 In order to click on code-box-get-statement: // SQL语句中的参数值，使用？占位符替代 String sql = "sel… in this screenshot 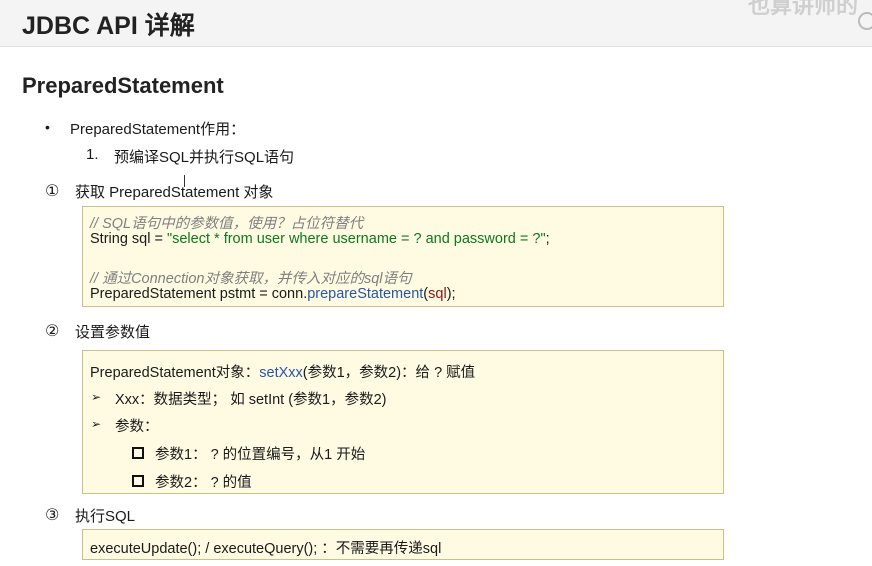, I will do `click(403, 256)`.